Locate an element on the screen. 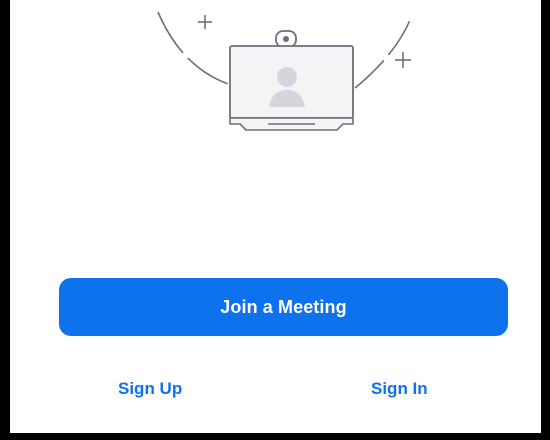 This screenshot has width=550, height=440. join-meeting-button: Join a Meeting is located at coordinates (283, 307).